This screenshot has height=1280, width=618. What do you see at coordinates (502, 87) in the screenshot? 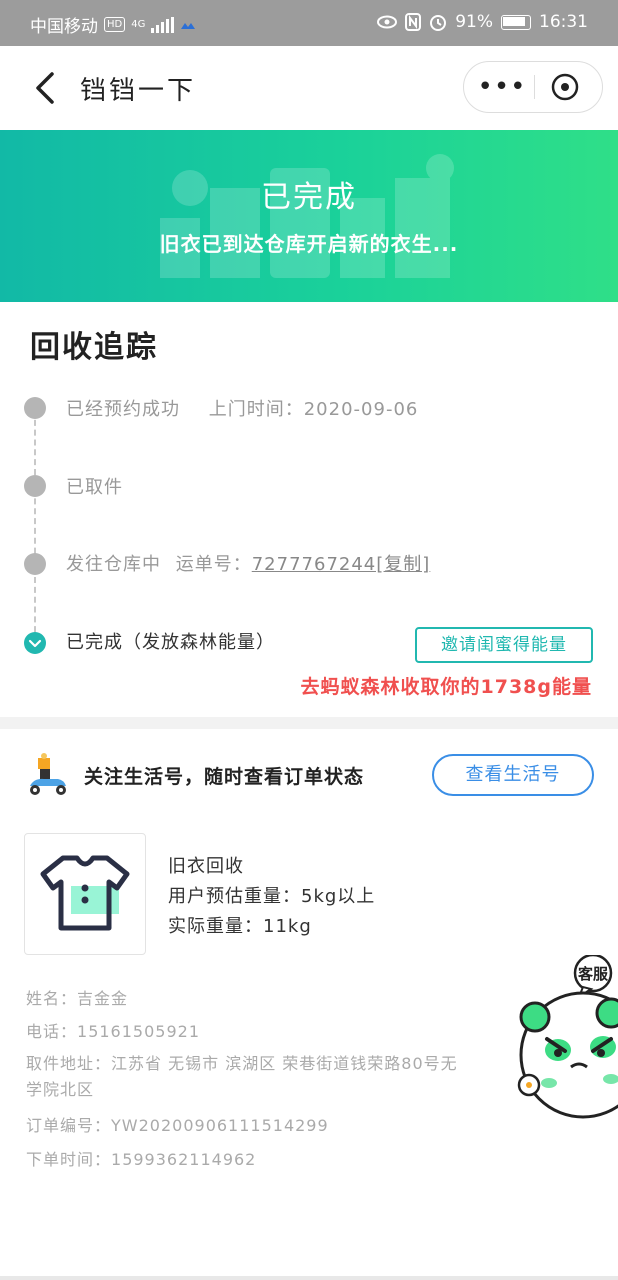
I see `more-options-button: •••` at bounding box center [502, 87].